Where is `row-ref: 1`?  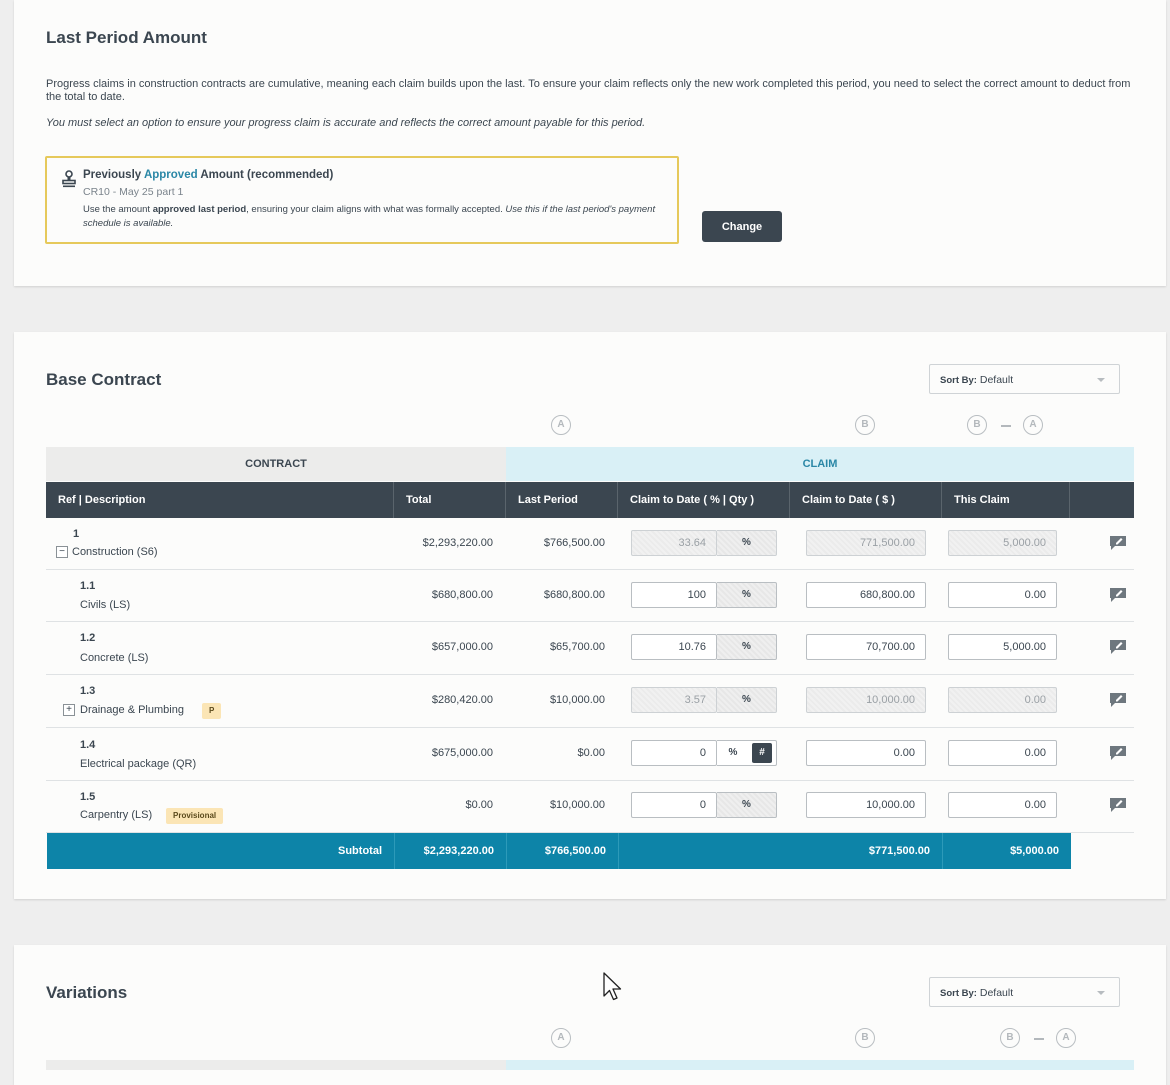 row-ref: 1 is located at coordinates (76, 534).